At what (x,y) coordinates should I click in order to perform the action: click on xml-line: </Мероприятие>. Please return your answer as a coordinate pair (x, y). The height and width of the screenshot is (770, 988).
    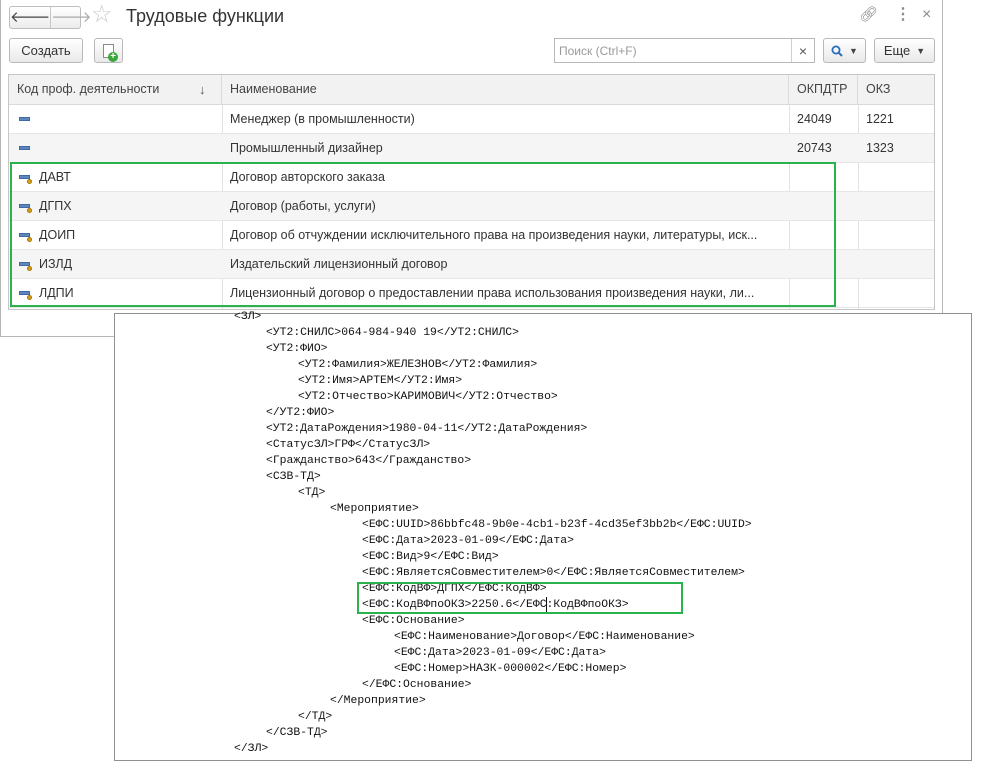
    Looking at the image, I should click on (378, 701).